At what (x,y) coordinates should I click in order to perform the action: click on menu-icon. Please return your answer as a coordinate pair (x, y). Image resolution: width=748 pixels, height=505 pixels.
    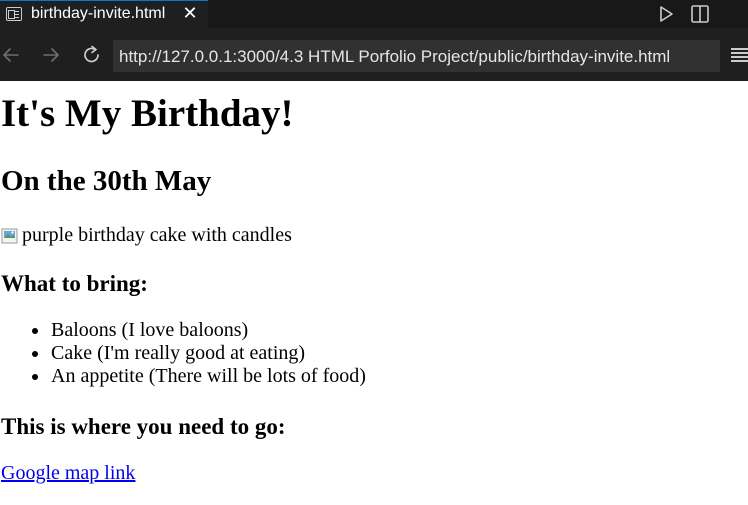
    Looking at the image, I should click on (739, 56).